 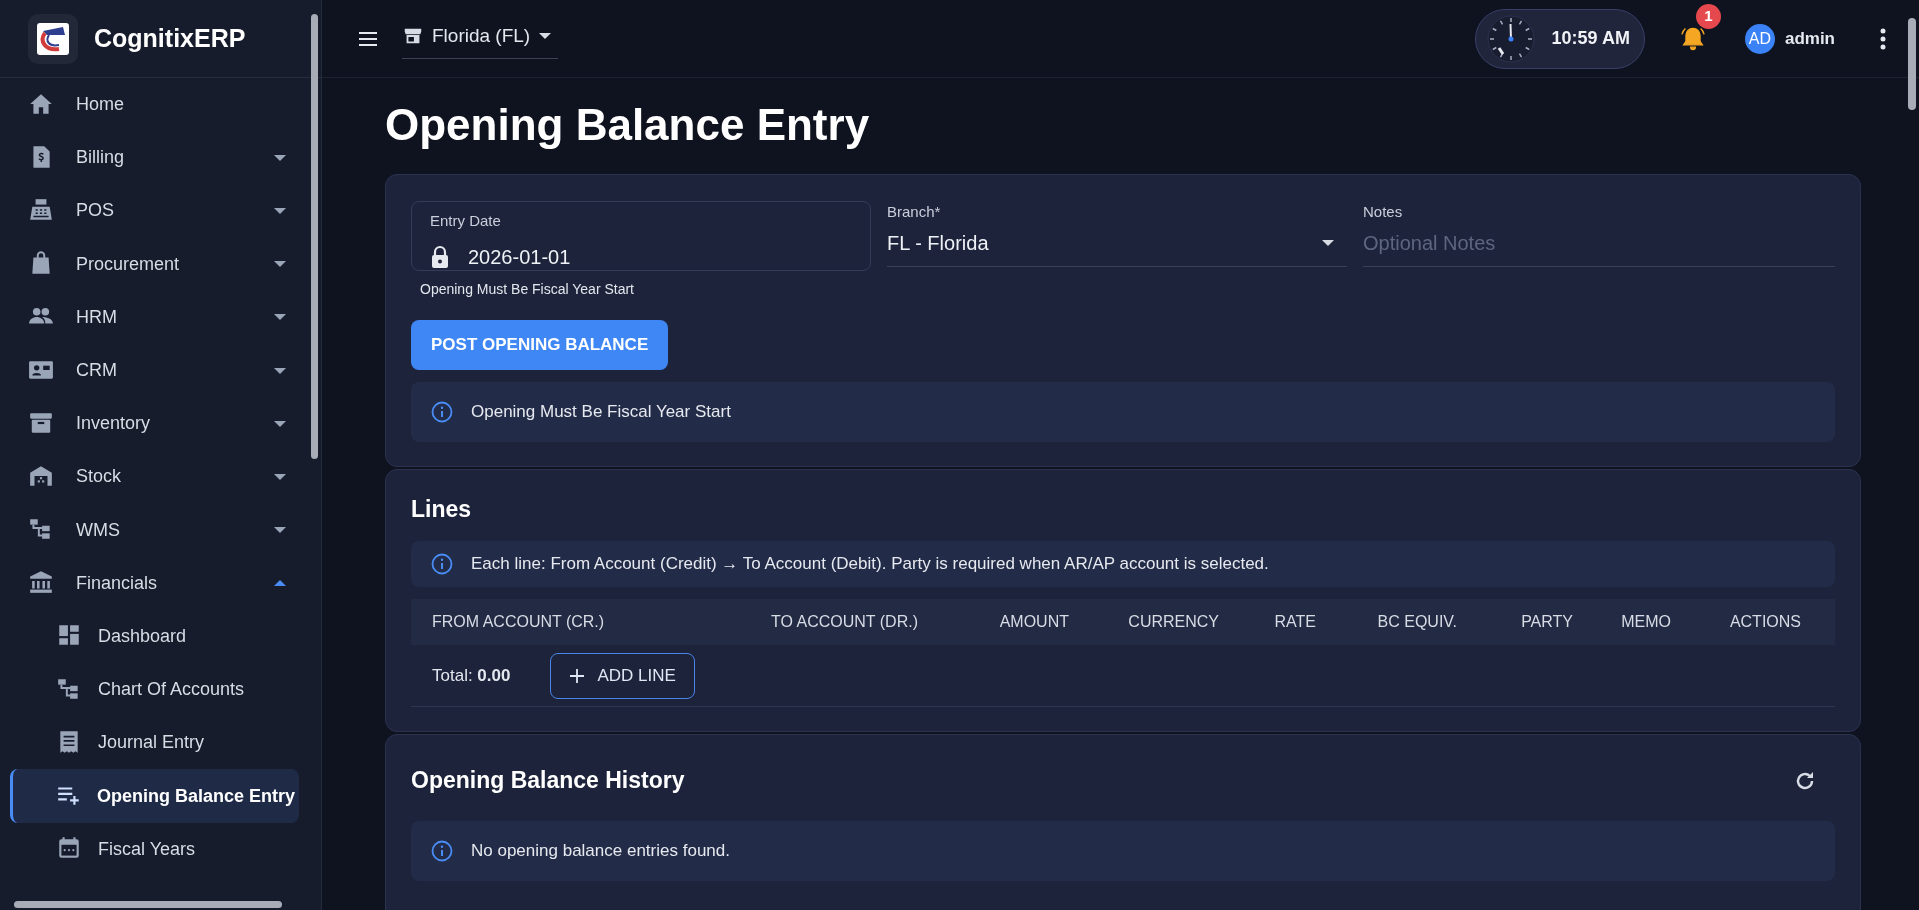 What do you see at coordinates (160, 370) in the screenshot?
I see `sidebar-item: CRM` at bounding box center [160, 370].